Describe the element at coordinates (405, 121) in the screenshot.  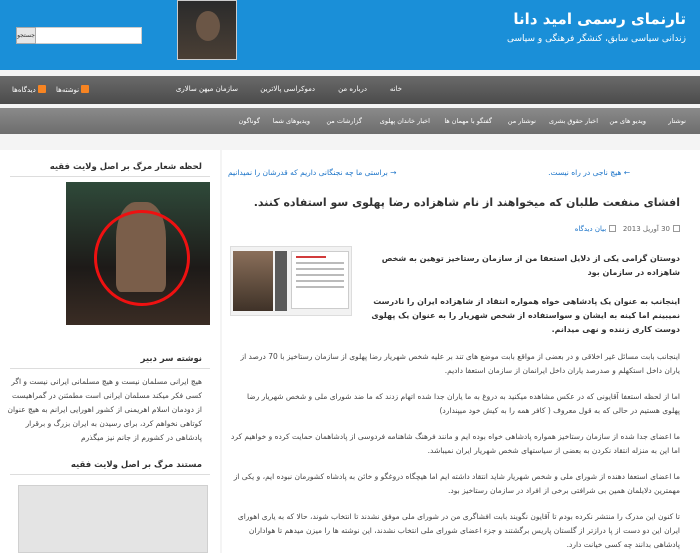
I see `nav-item-pahlavi-news: اخبار خاندان پهلوی` at that location.